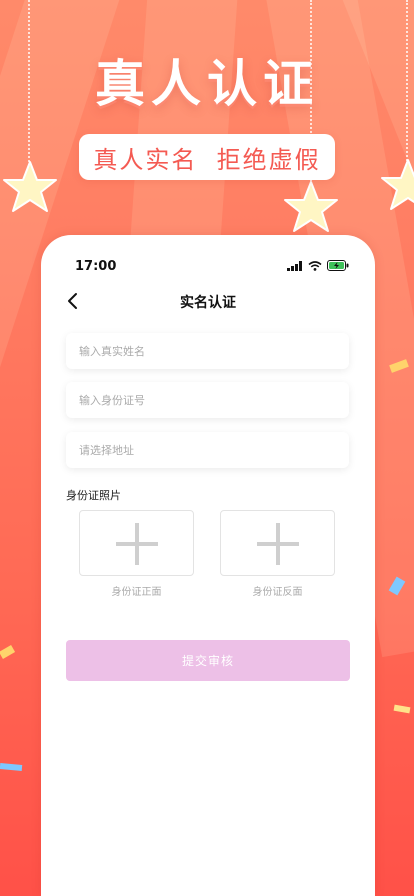 Image resolution: width=414 pixels, height=896 pixels. I want to click on name-input, so click(207, 351).